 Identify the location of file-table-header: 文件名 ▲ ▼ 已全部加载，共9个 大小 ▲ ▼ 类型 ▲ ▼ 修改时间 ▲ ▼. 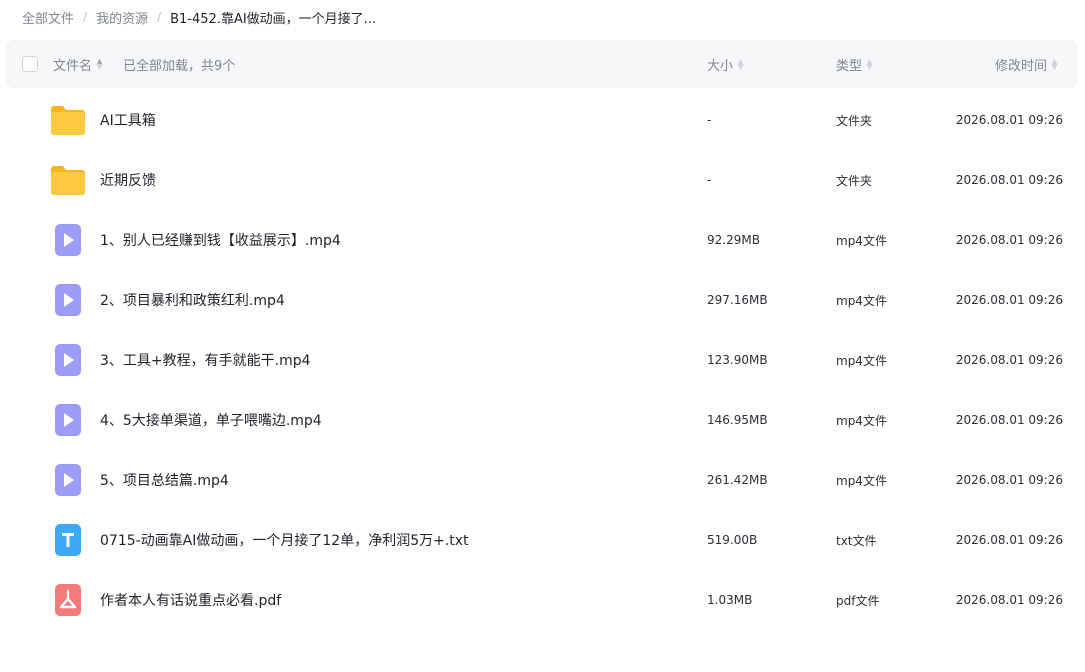
(542, 64).